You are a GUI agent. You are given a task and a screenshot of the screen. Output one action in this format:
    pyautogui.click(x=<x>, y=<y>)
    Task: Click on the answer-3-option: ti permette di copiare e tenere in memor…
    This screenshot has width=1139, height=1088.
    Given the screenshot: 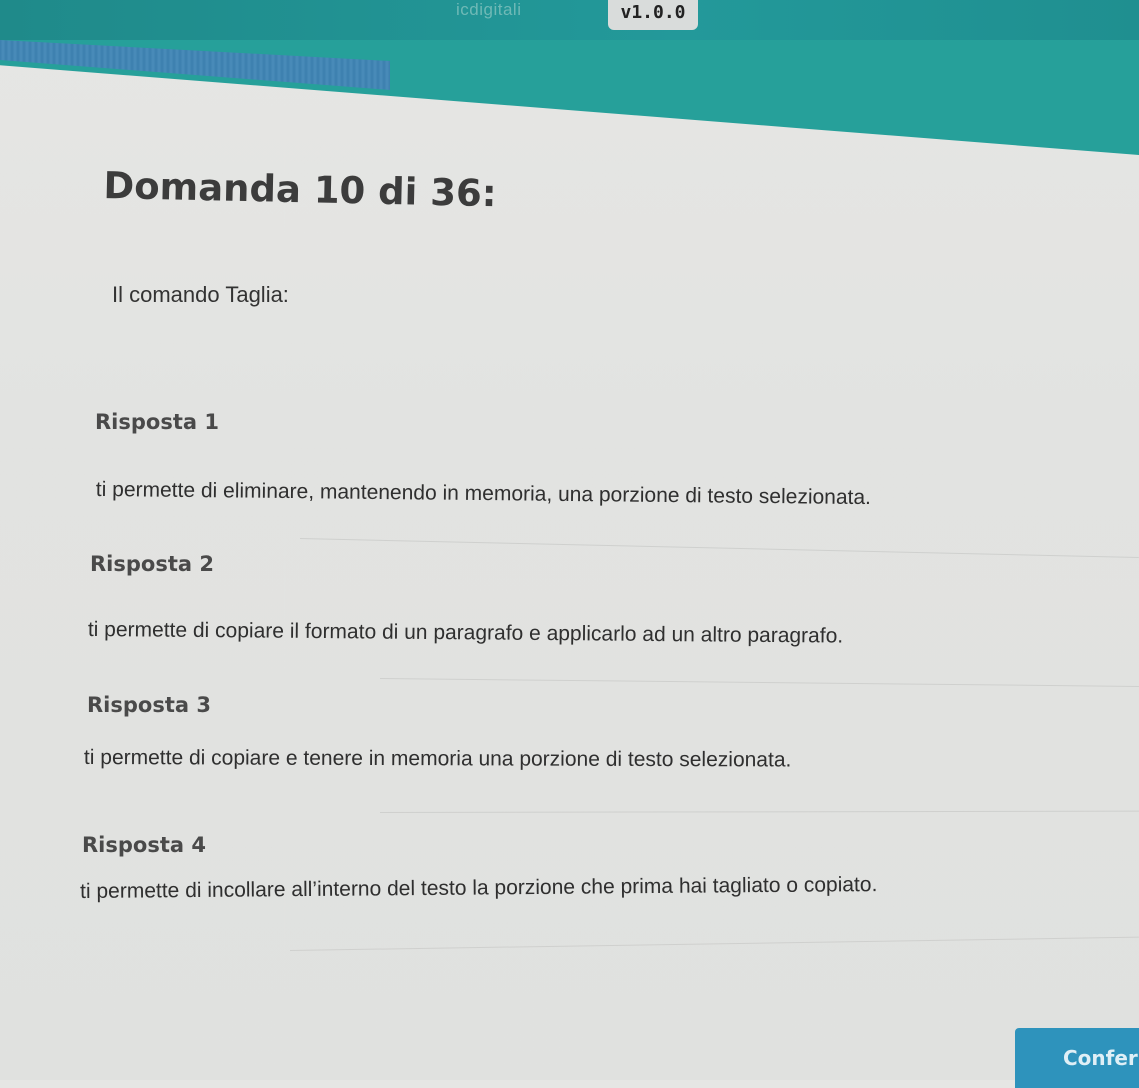 What is the action you would take?
    pyautogui.click(x=437, y=759)
    